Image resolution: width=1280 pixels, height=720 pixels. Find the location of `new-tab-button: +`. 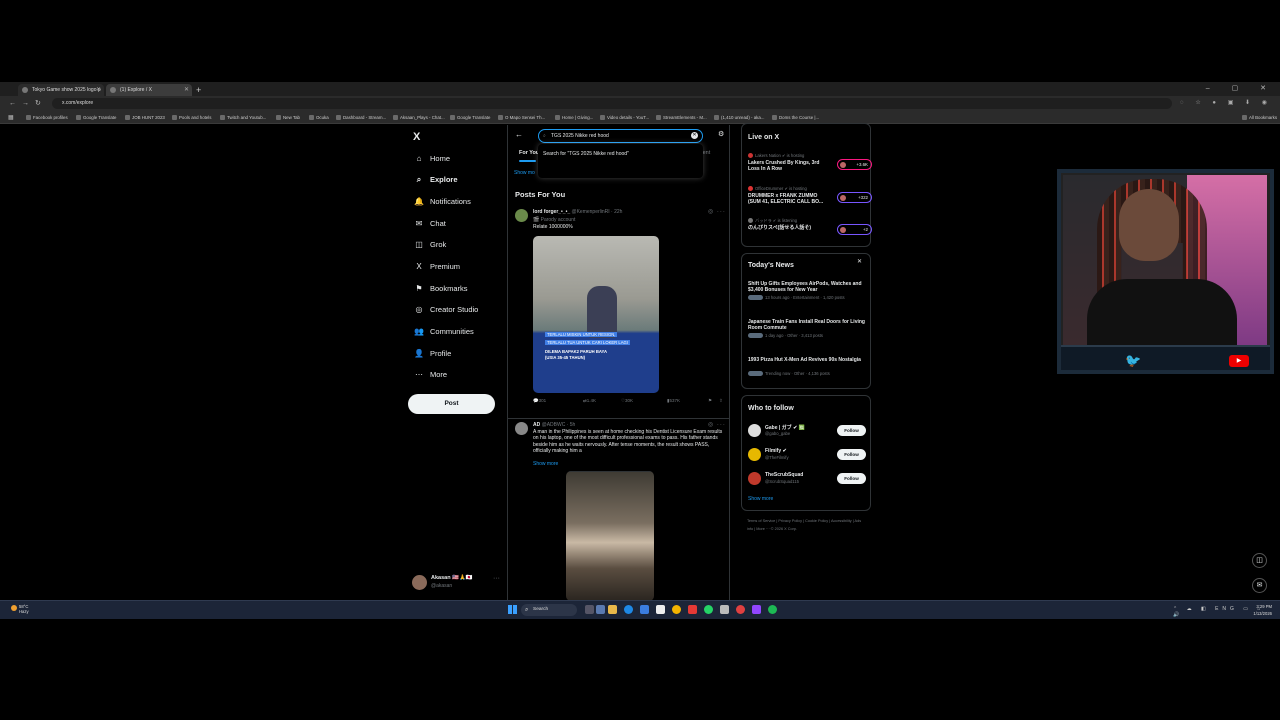

new-tab-button: + is located at coordinates (198, 90).